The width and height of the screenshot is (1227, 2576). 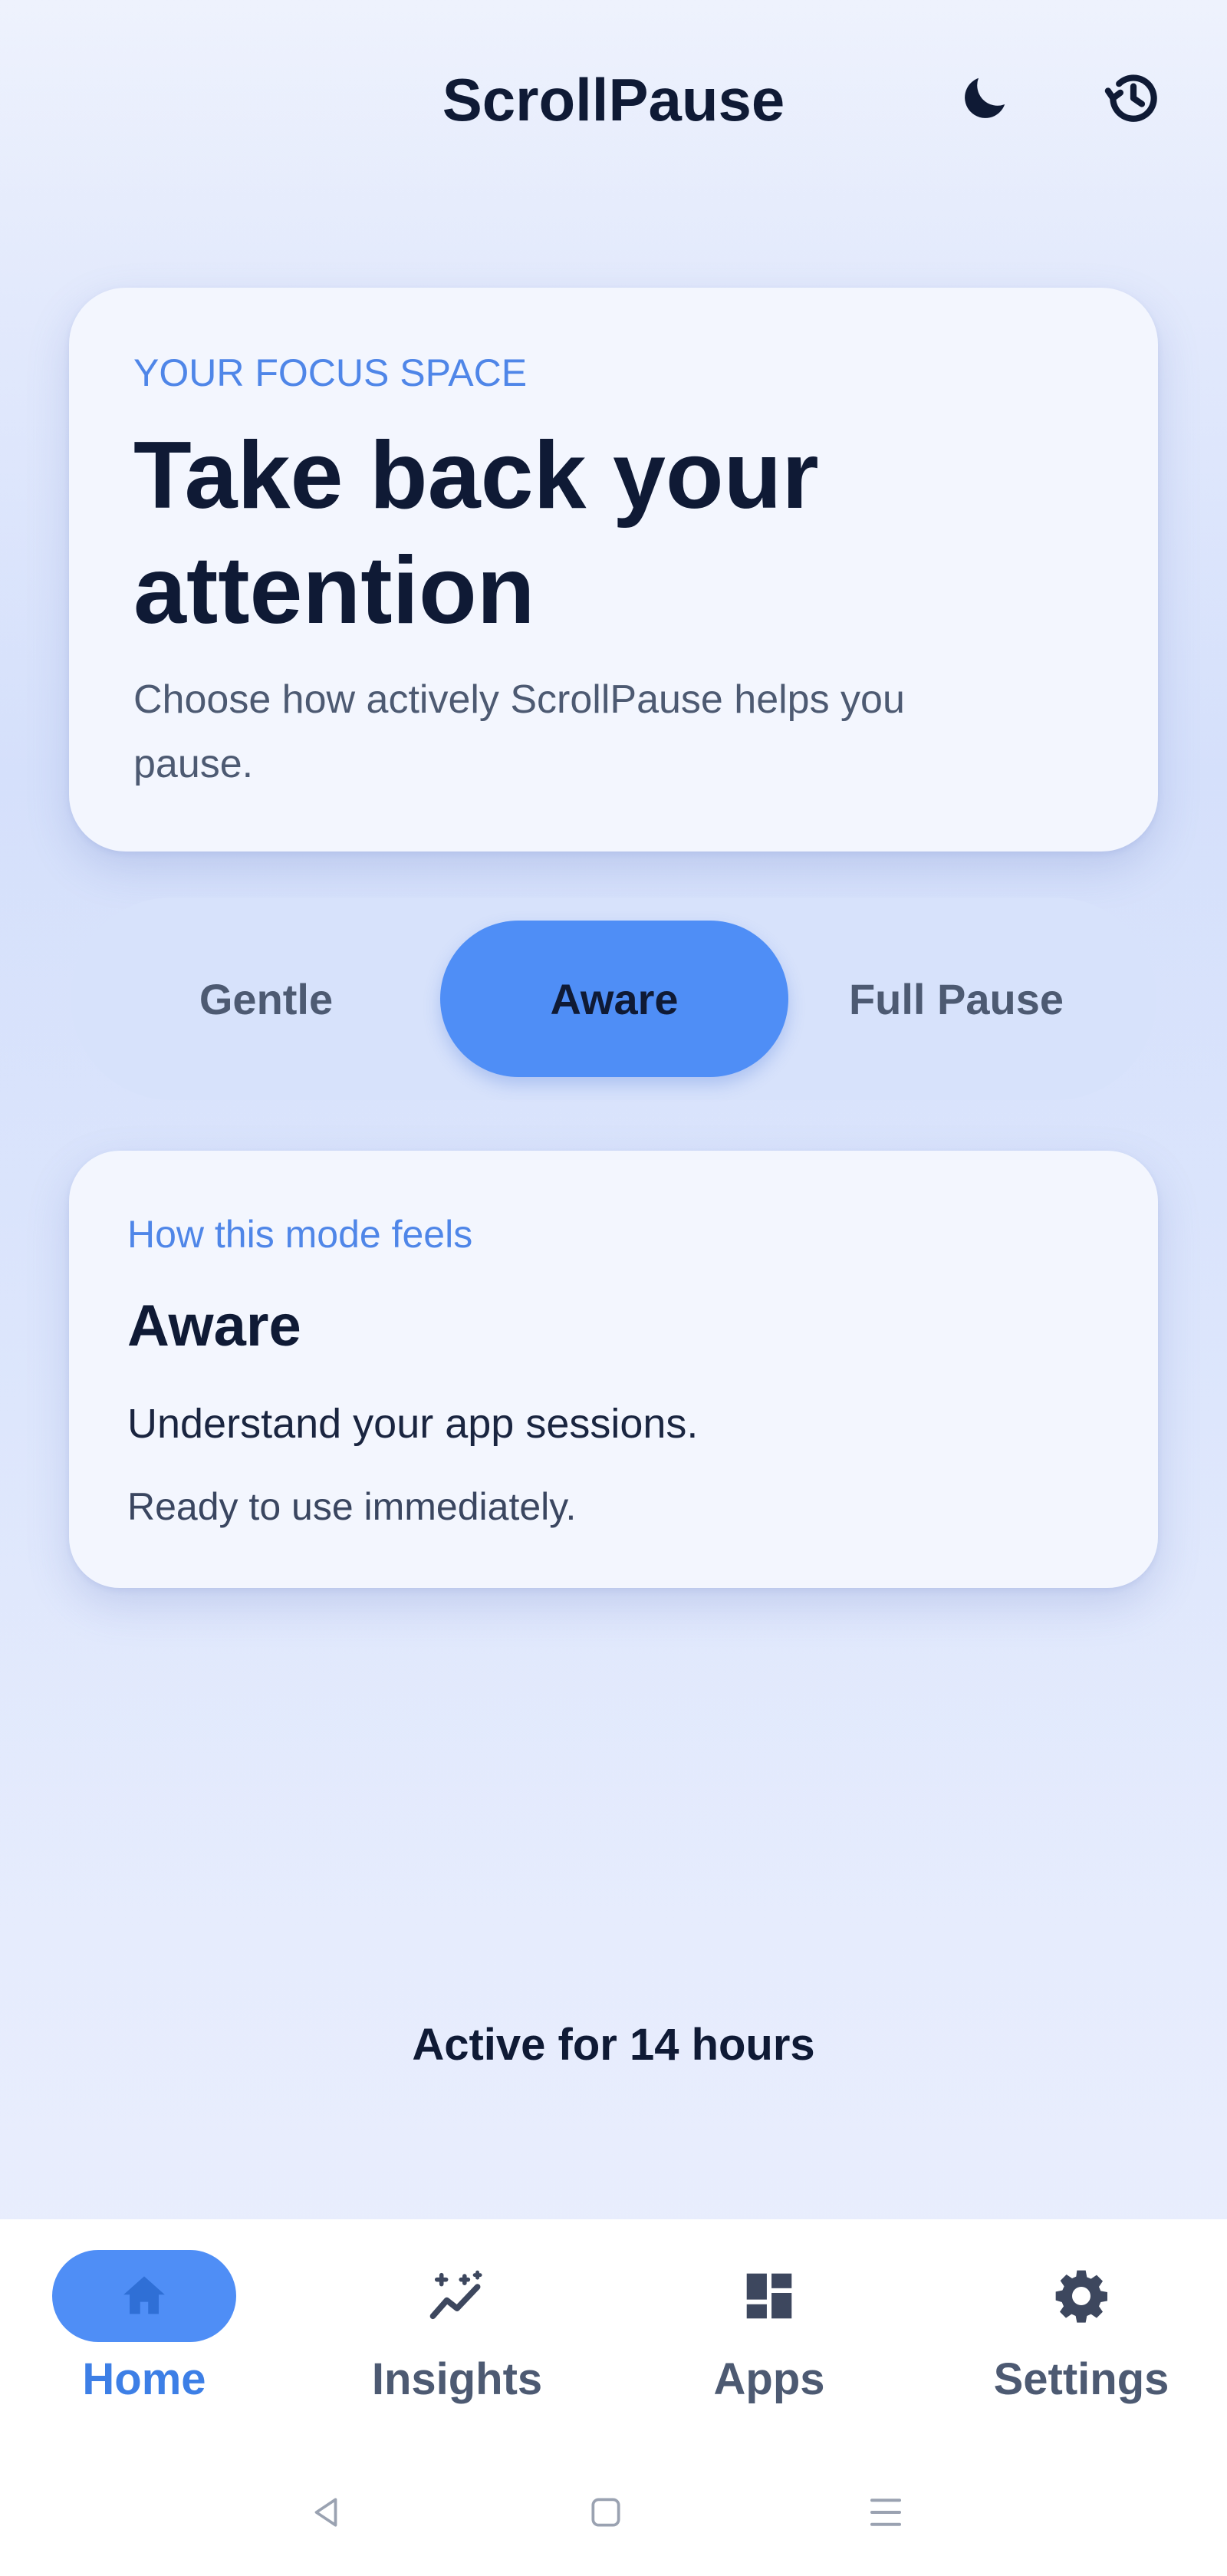 I want to click on hero-title: Take back your attention, so click(x=476, y=533).